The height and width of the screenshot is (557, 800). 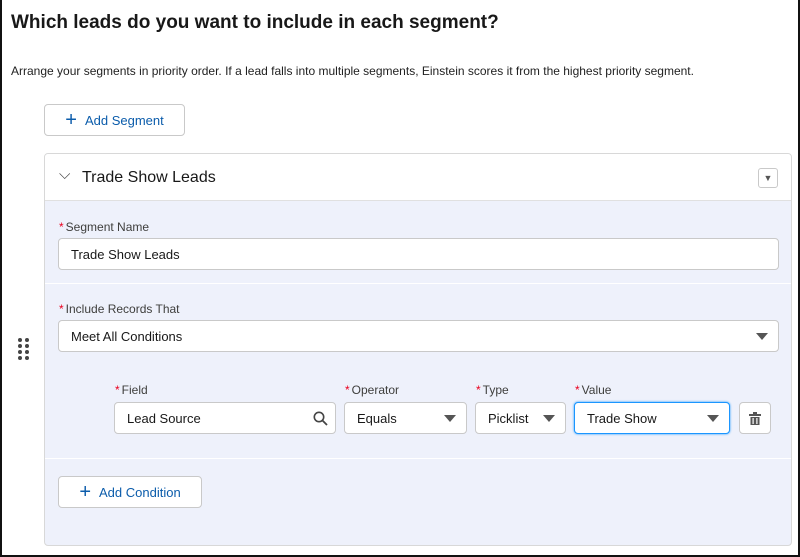 What do you see at coordinates (149, 177) in the screenshot?
I see `segment-title: Trade Show Leads` at bounding box center [149, 177].